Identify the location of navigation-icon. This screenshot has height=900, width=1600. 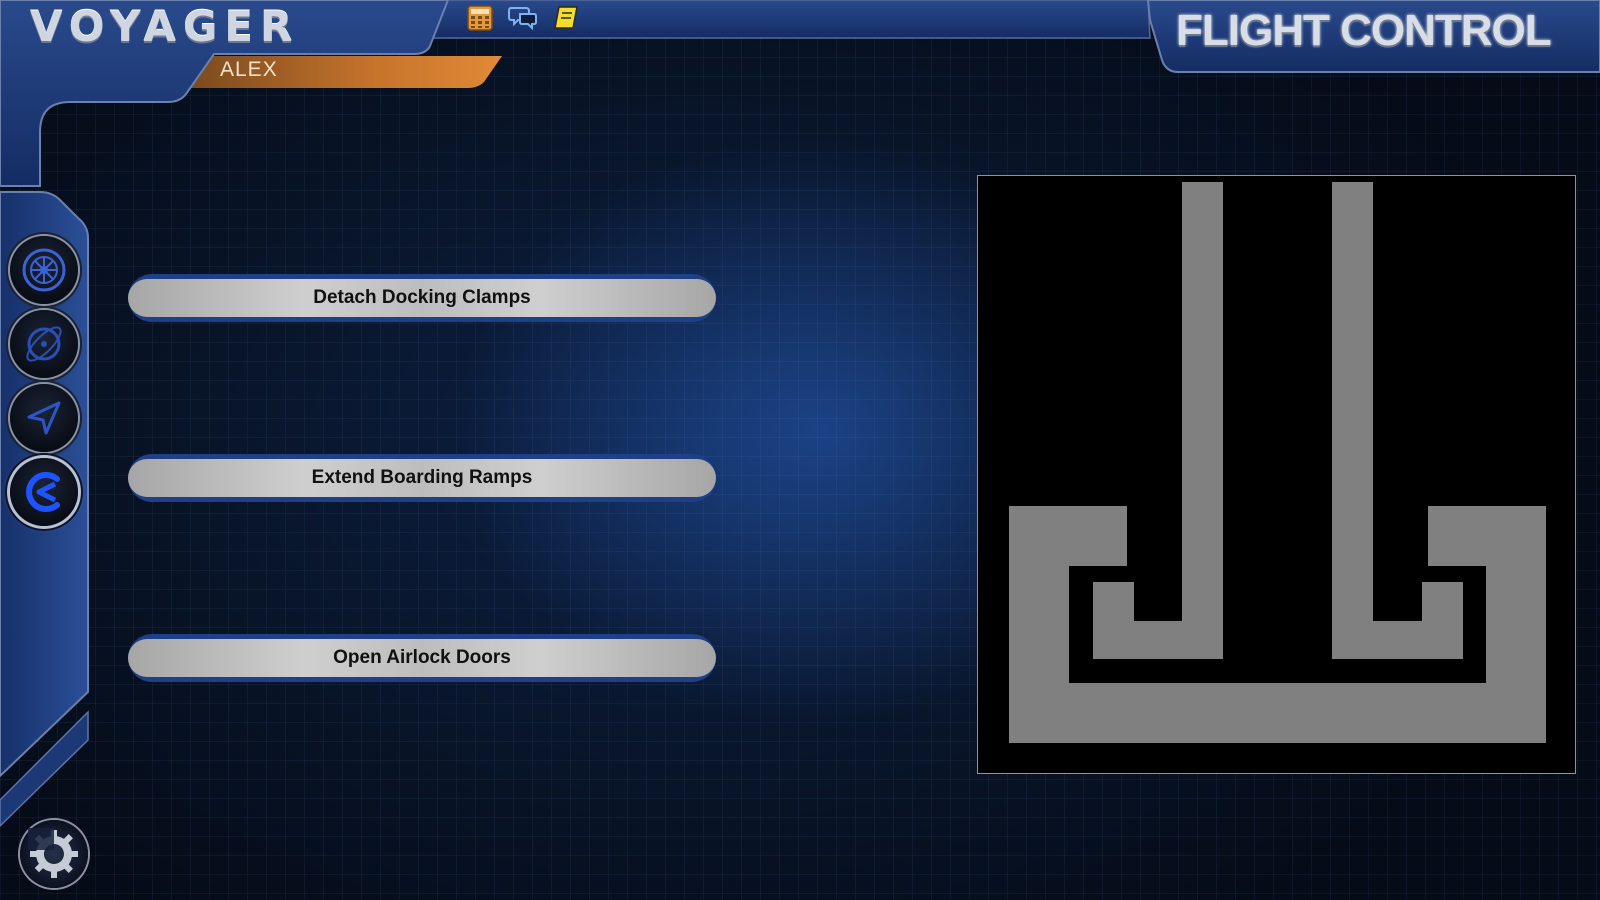
(44, 418).